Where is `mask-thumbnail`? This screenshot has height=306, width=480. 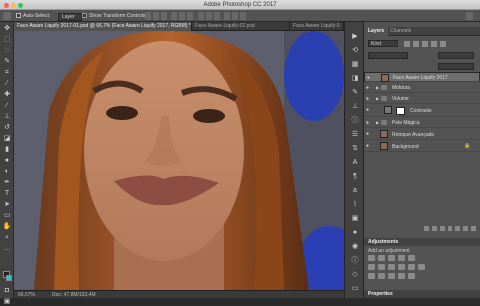
mask-thumbnail is located at coordinates (400, 111).